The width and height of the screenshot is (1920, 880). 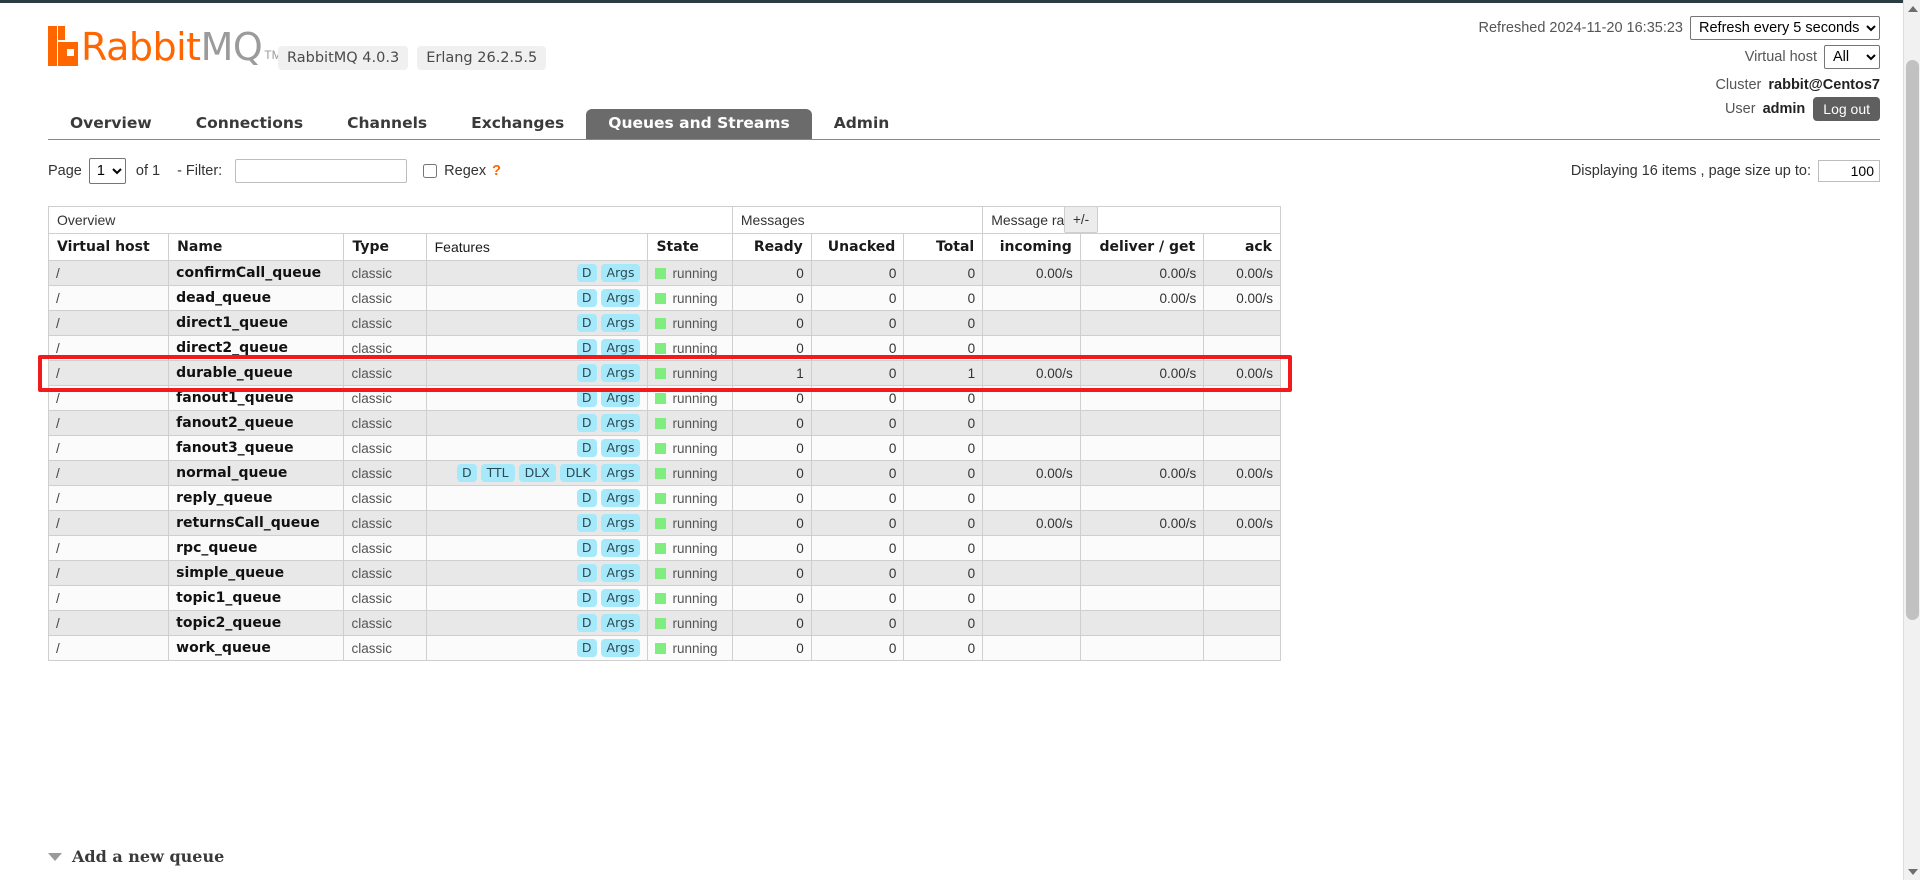 What do you see at coordinates (256, 423) in the screenshot?
I see `cell-queue-name: fanout2_queue` at bounding box center [256, 423].